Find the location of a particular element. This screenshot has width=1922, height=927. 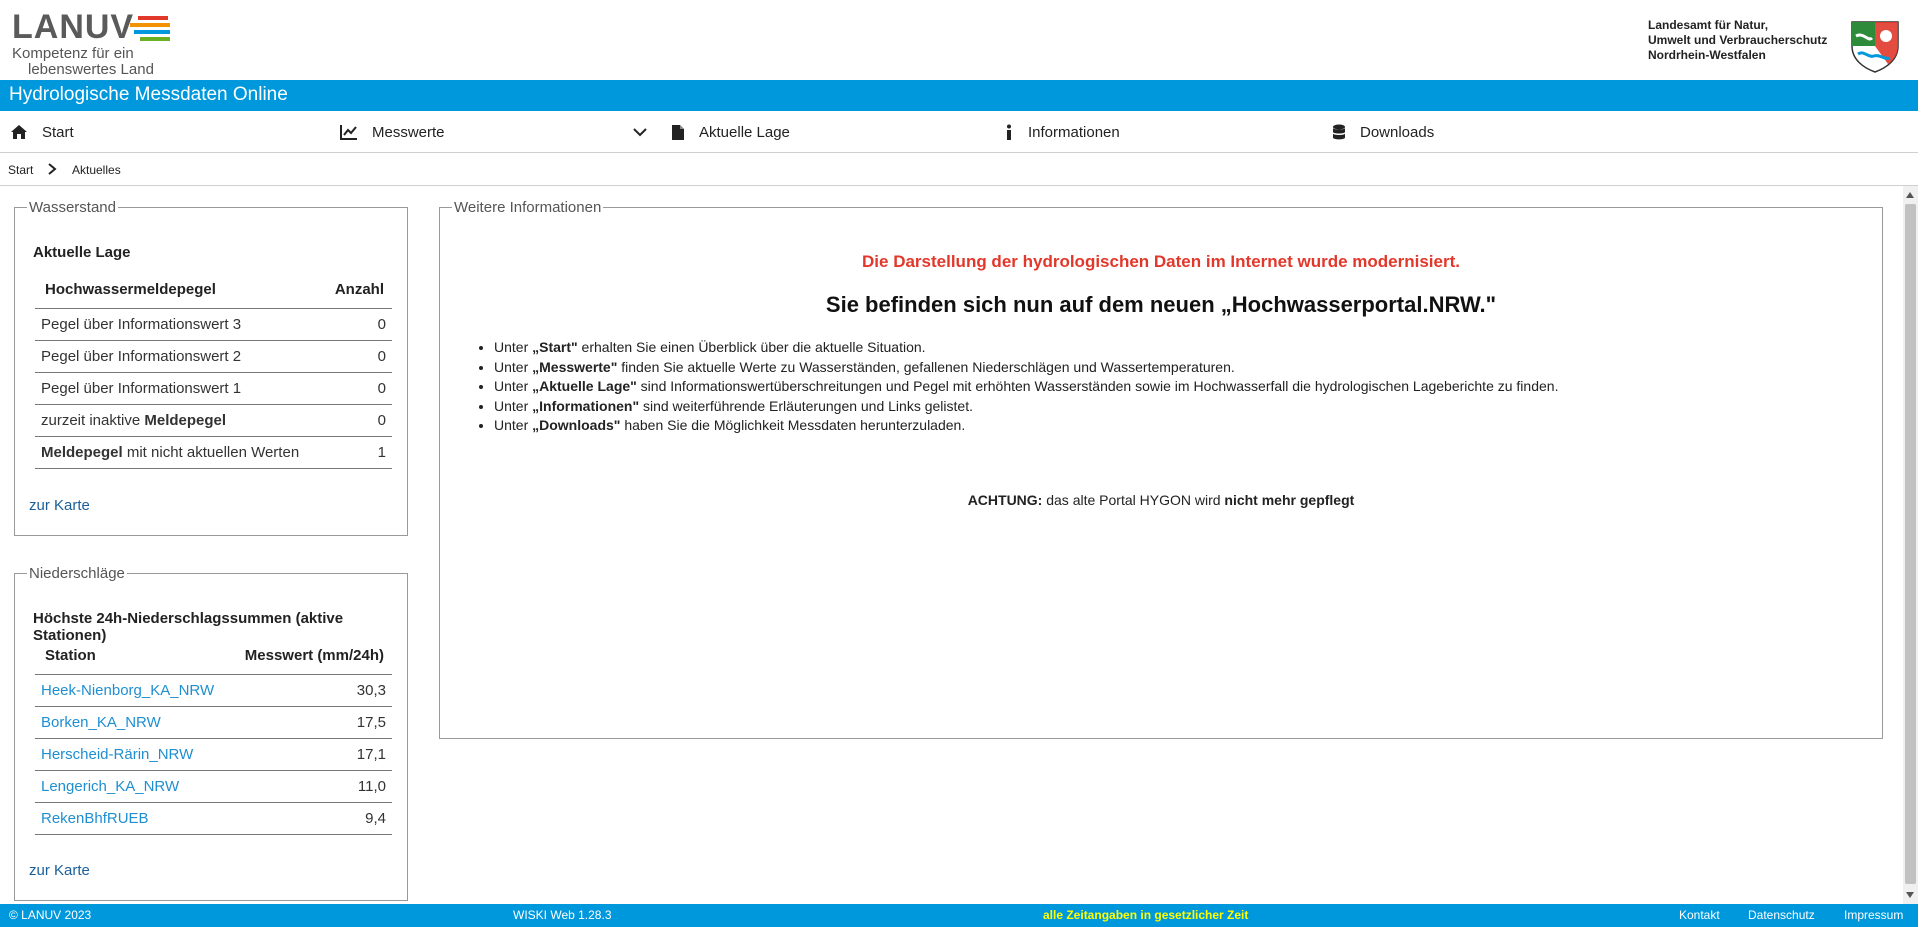

footer-kontakt-link: Kontakt is located at coordinates (1699, 915).